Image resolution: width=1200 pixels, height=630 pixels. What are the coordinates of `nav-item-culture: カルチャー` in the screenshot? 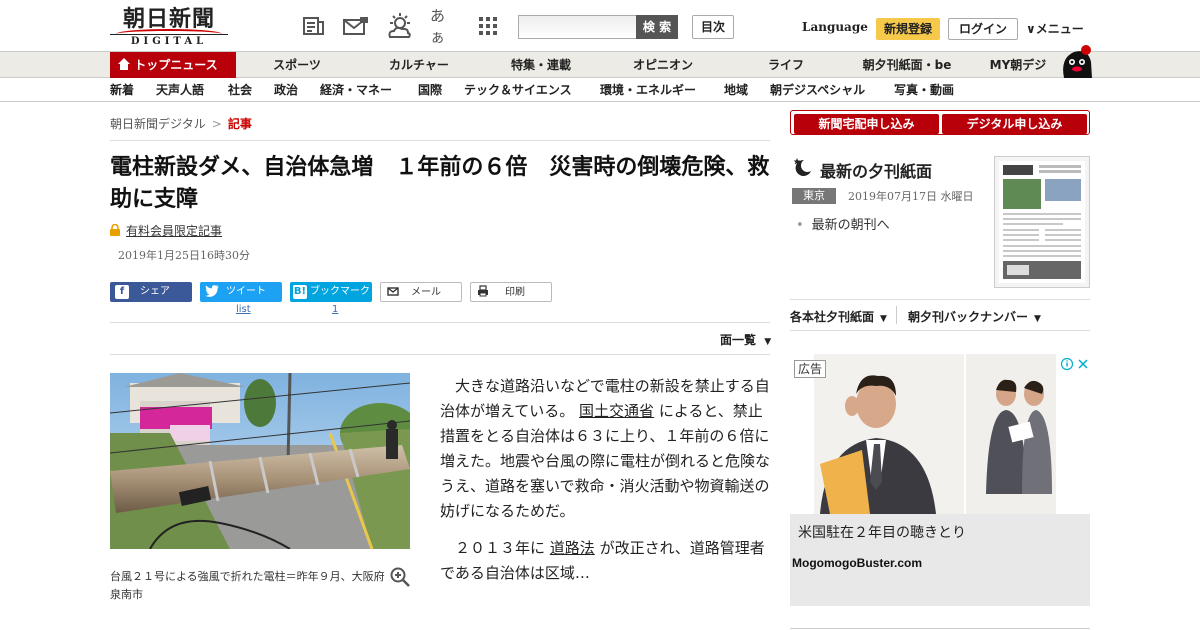 It's located at (419, 65).